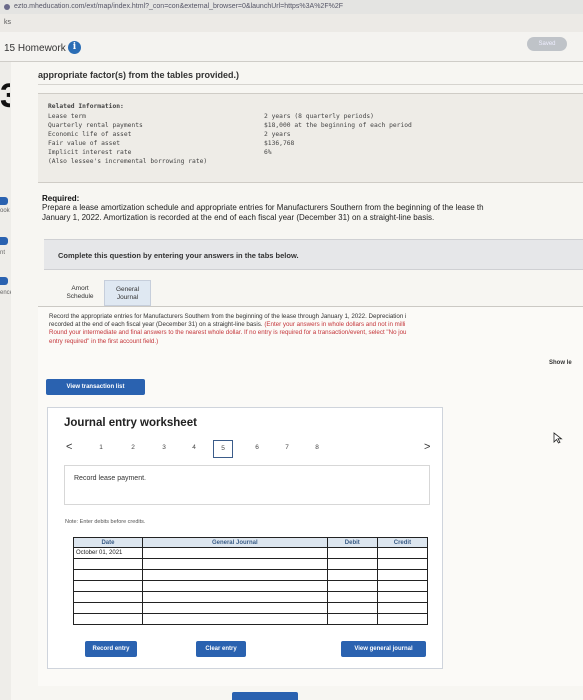  What do you see at coordinates (61, 198) in the screenshot?
I see `required-heading: Required:` at bounding box center [61, 198].